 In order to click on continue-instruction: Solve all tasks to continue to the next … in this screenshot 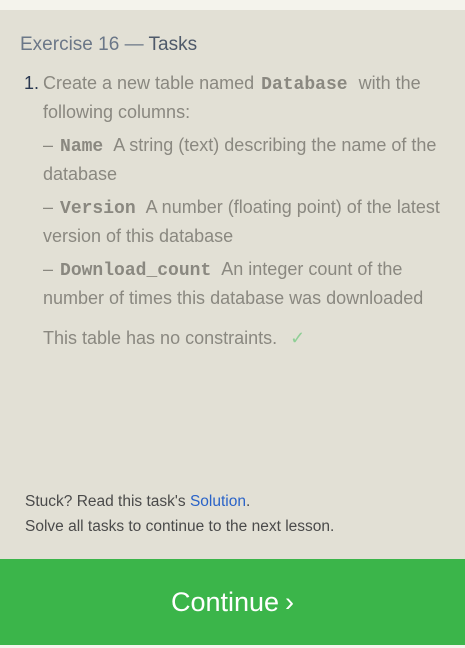, I will do `click(180, 526)`.